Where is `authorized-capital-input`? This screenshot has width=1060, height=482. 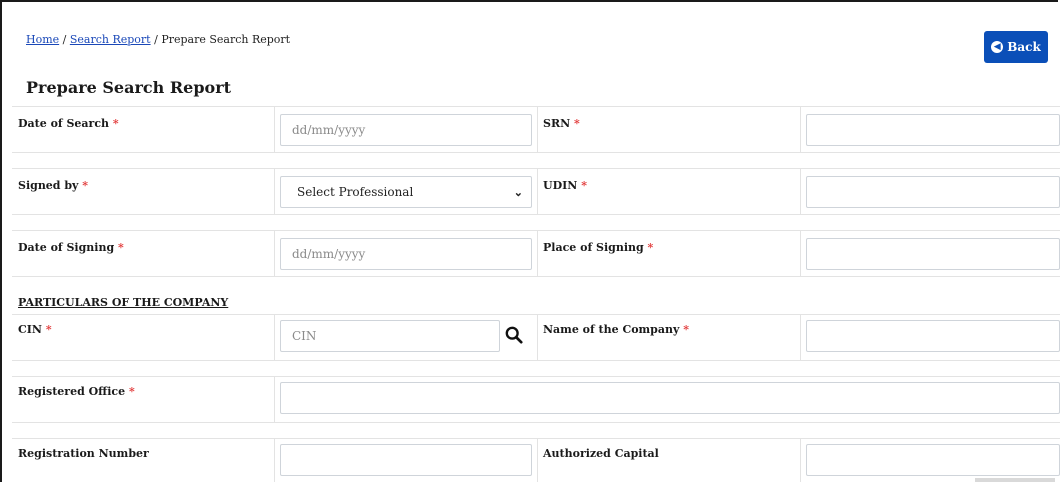
authorized-capital-input is located at coordinates (933, 460).